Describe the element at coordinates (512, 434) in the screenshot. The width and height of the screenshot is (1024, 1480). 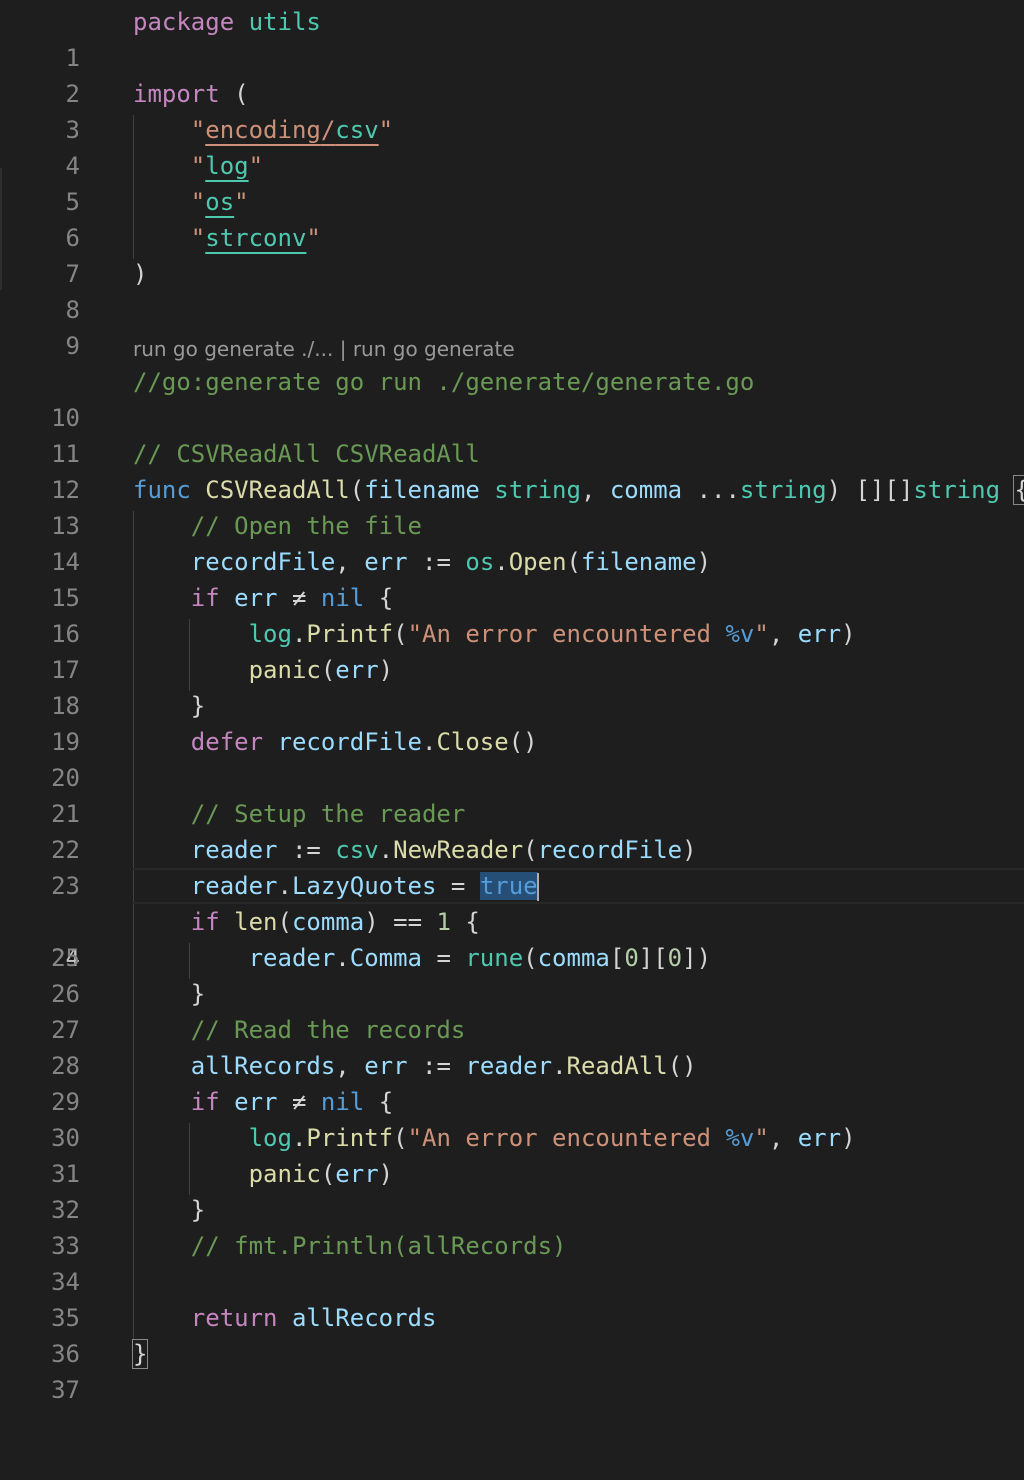
I see `code-line: 11` at that location.